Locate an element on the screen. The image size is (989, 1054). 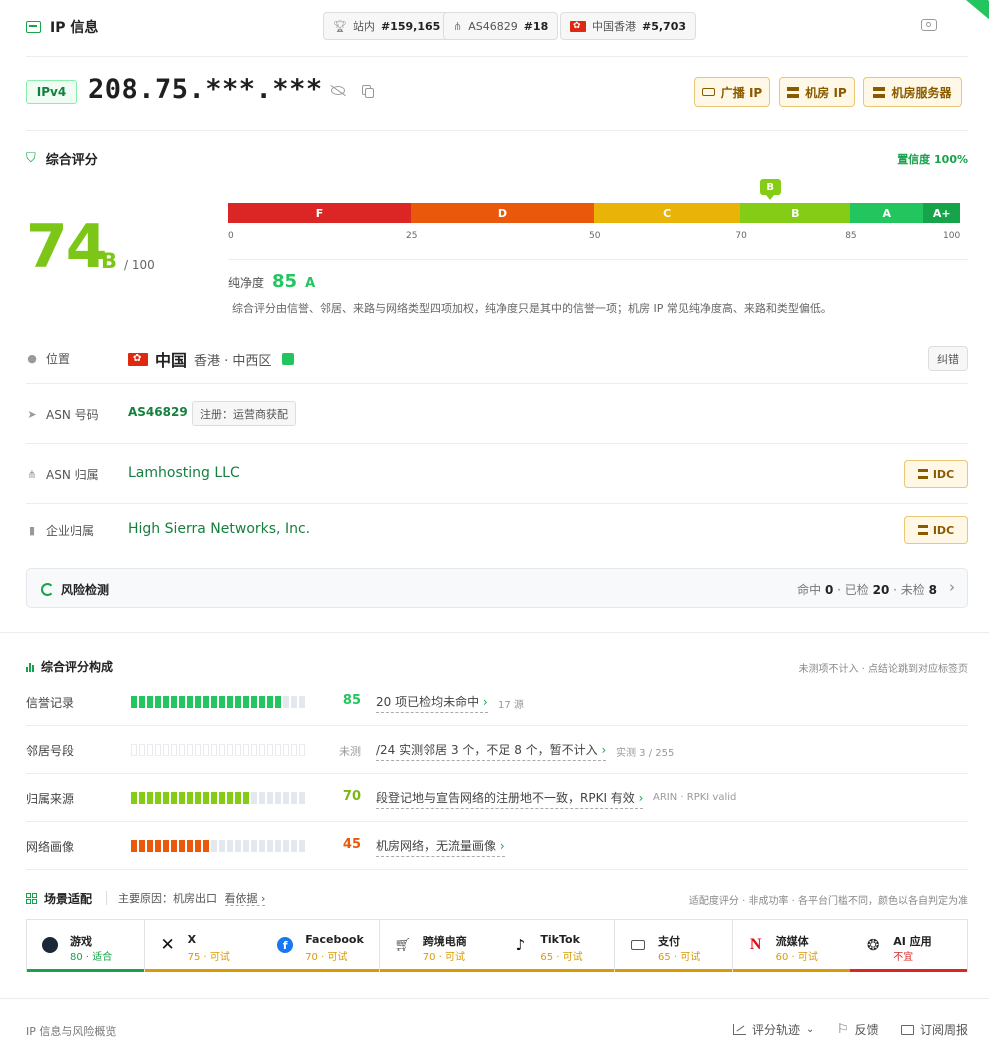
breakdown-score: 85 is located at coordinates (351, 700).